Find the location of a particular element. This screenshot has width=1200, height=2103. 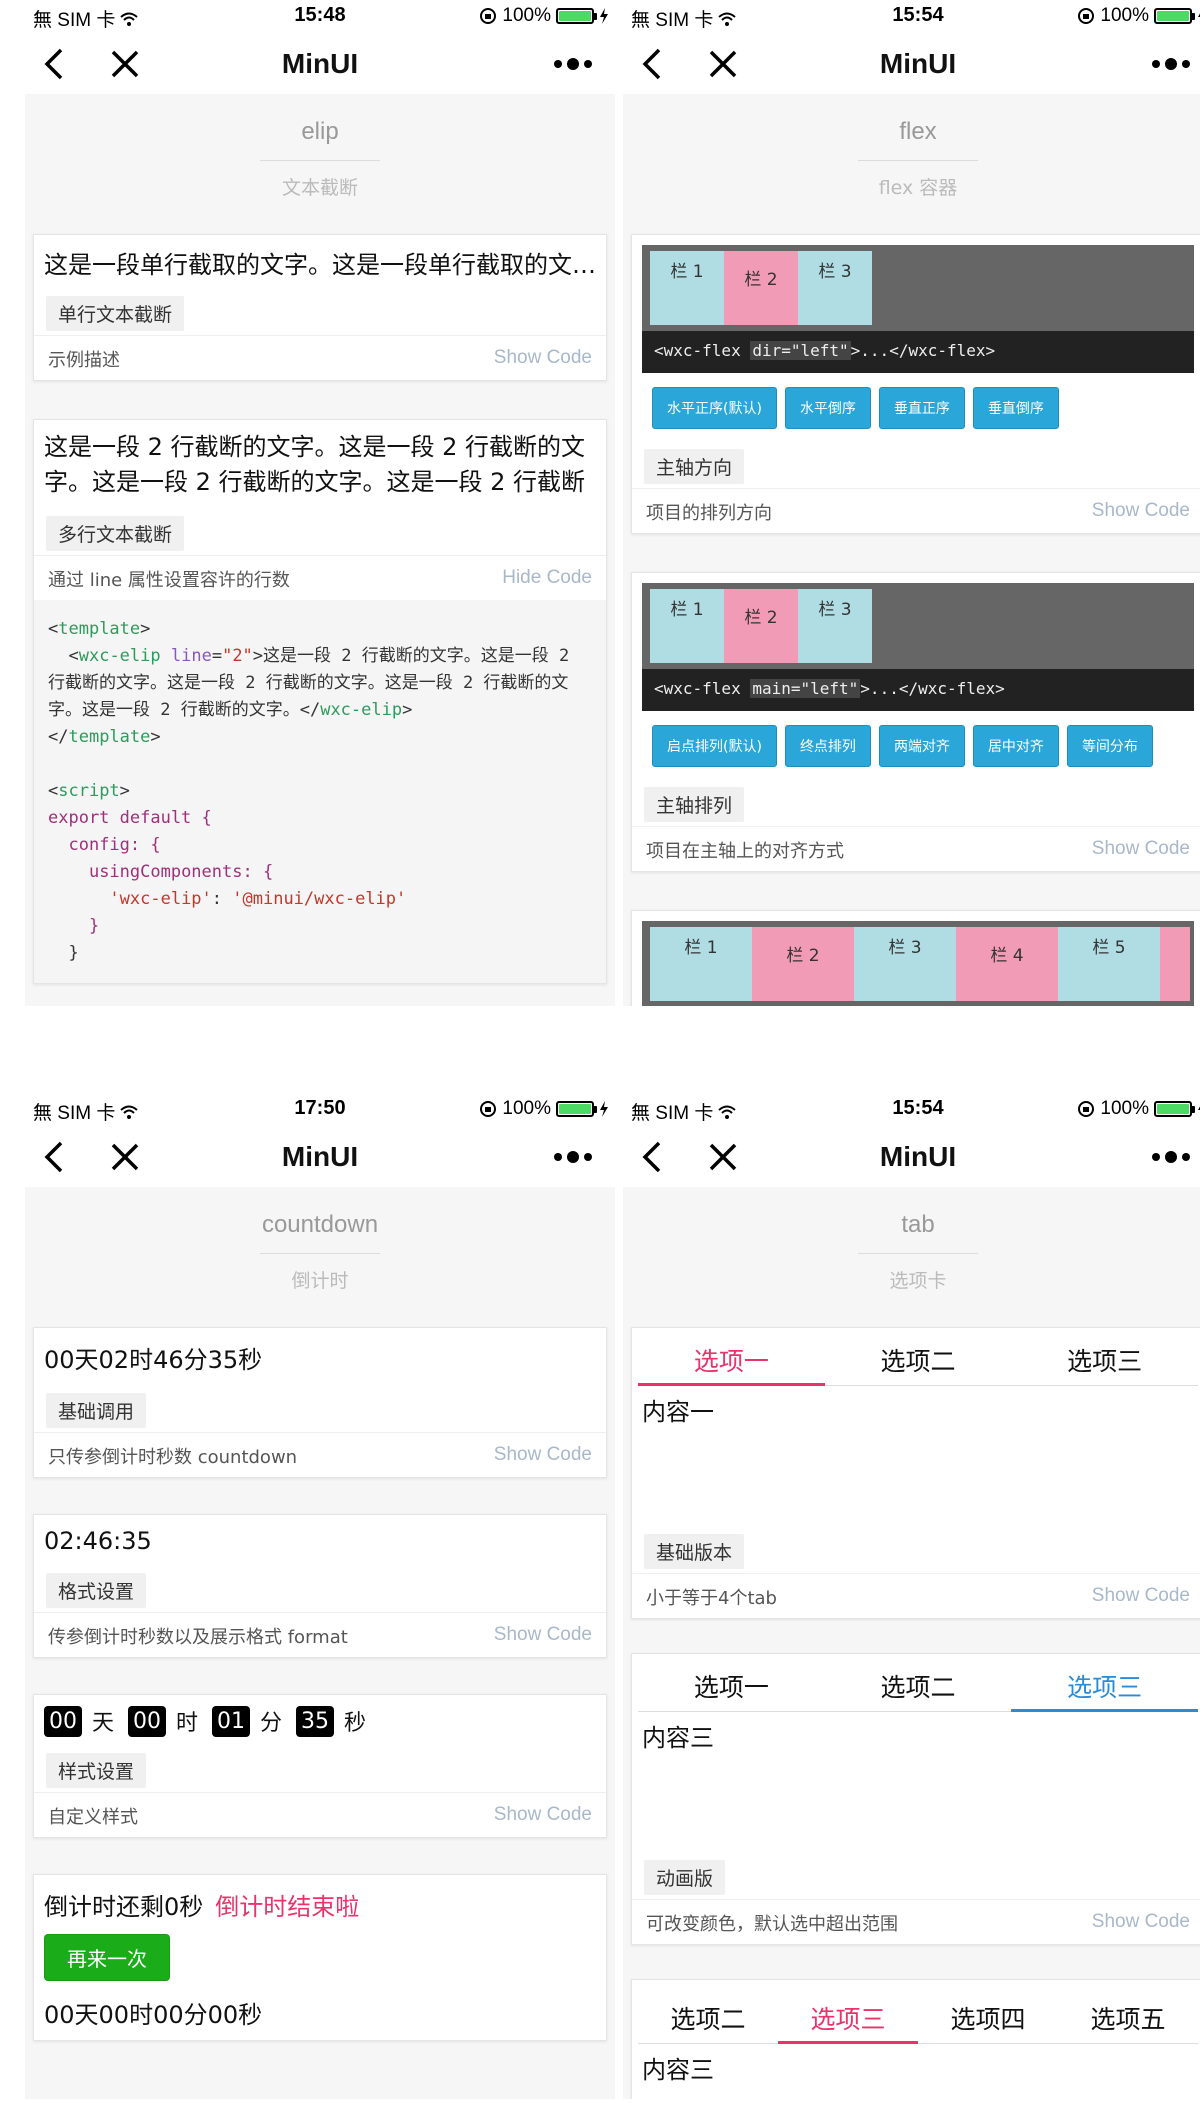

justify-around-button: 等间分布 is located at coordinates (1109, 746).